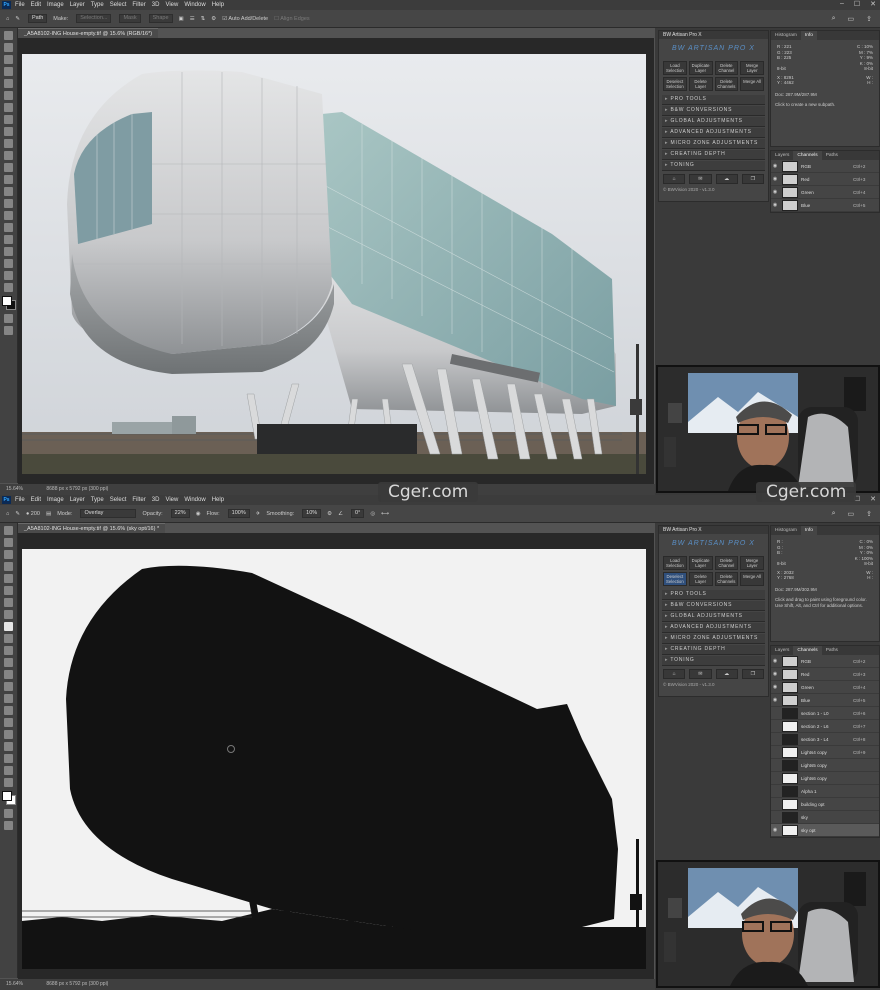  I want to click on menu-image: Image, so click(55, 500).